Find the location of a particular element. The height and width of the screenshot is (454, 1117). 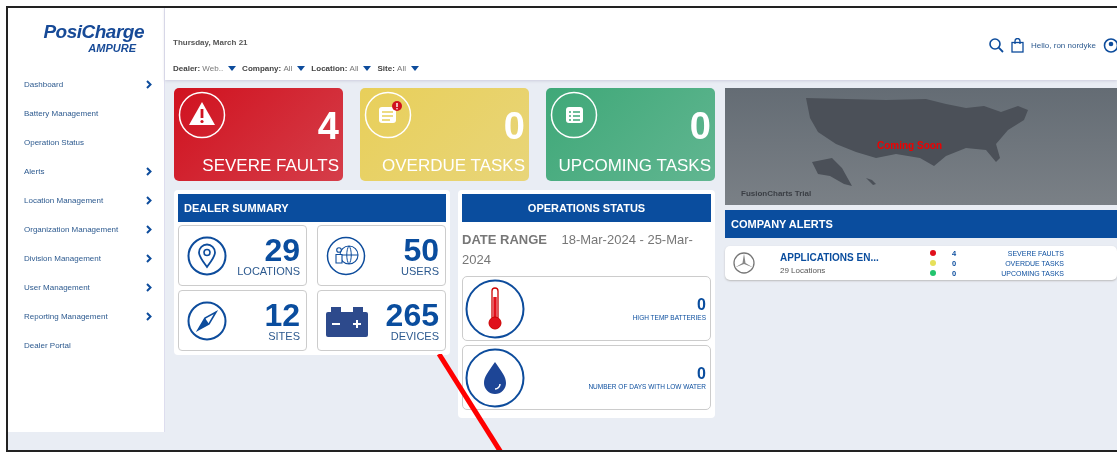

sidebar-item: Location Management is located at coordinates (86, 200).